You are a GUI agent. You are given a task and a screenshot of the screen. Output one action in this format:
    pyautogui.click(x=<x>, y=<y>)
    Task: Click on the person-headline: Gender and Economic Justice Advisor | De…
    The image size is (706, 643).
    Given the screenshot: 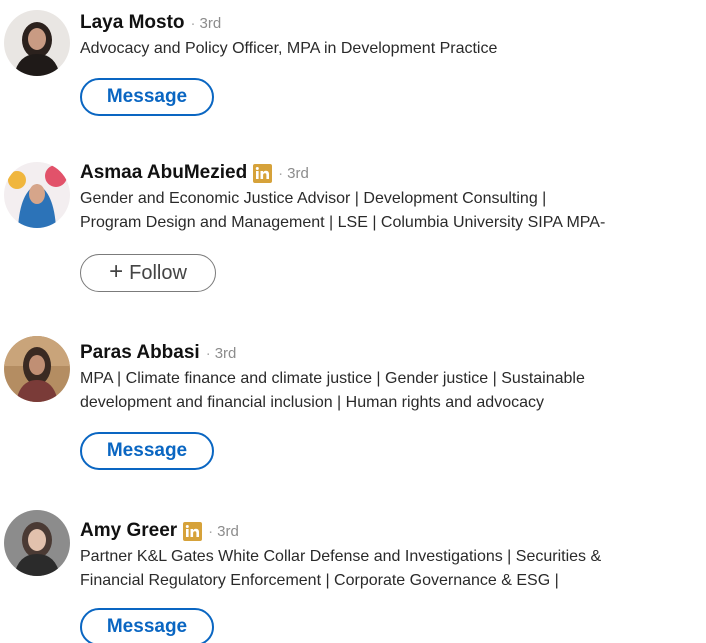 What is the action you would take?
    pyautogui.click(x=393, y=211)
    